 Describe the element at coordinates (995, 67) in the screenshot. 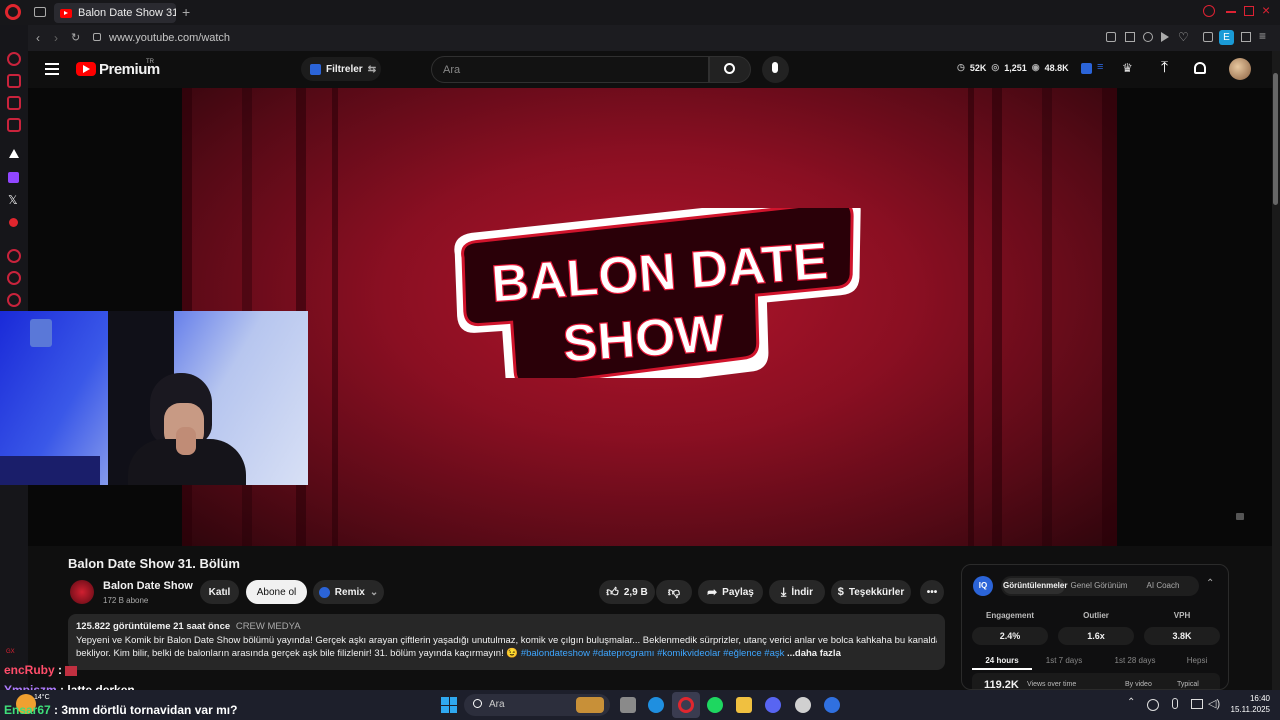

I see `eye-icon: ◎` at that location.